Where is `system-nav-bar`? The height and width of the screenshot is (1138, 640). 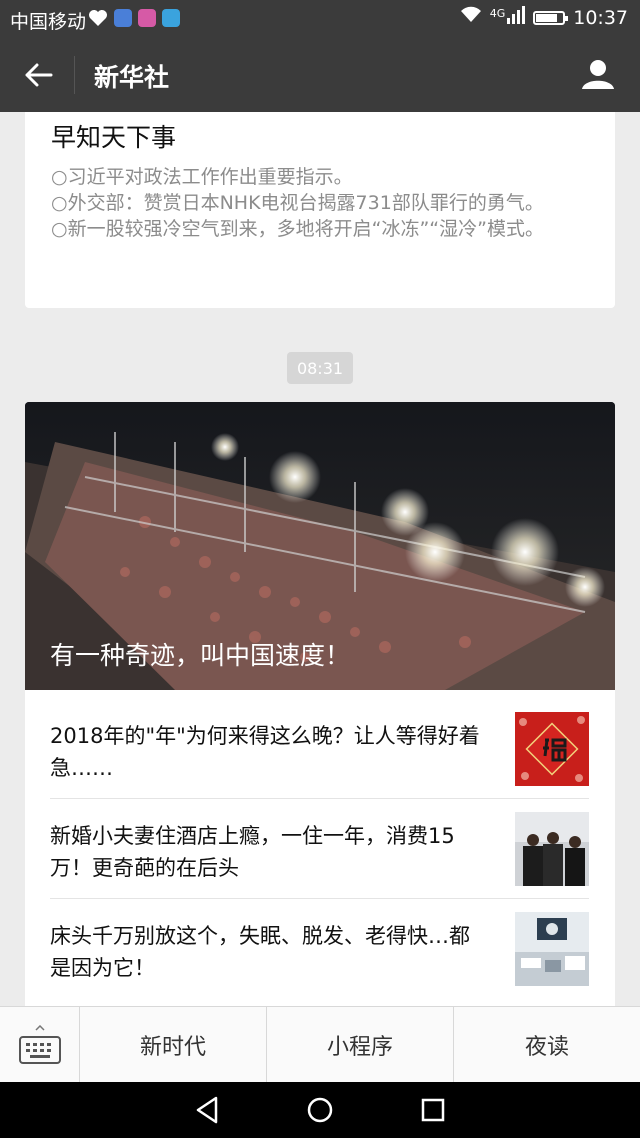
system-nav-bar is located at coordinates (320, 1110).